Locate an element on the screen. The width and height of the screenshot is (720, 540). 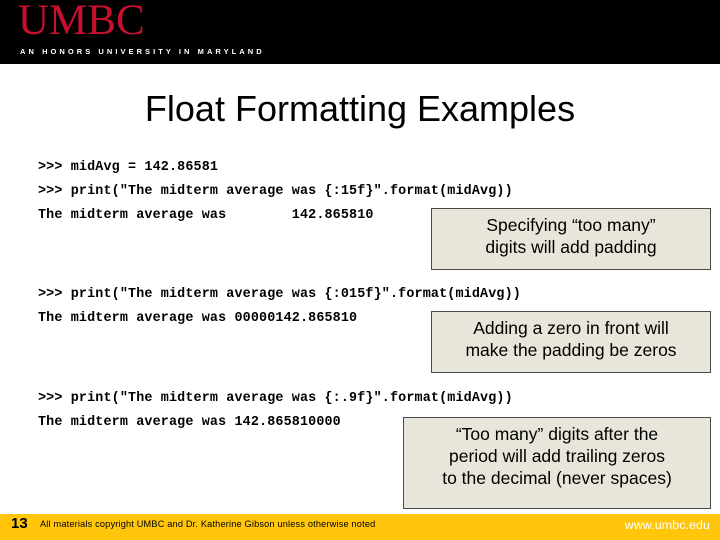
callout-line: digits will add padding is located at coordinates (571, 247).